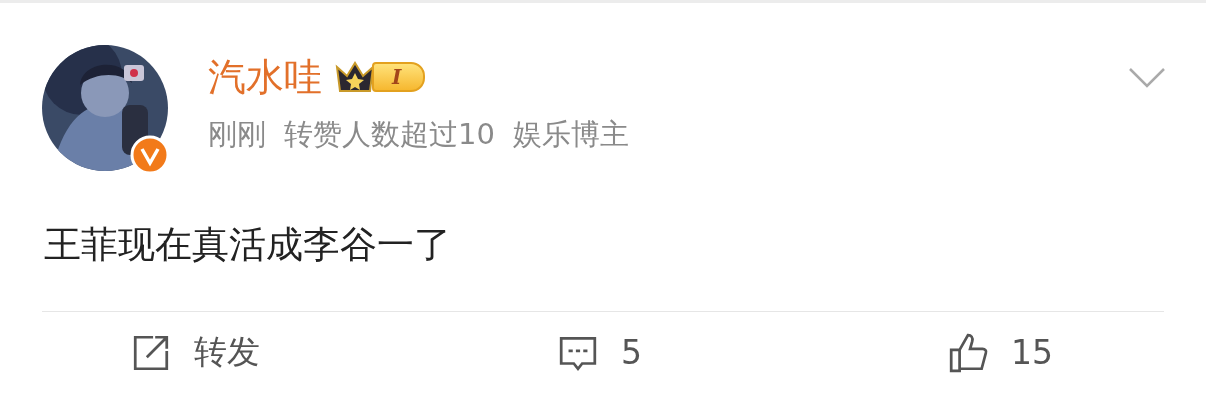 Image resolution: width=1206 pixels, height=410 pixels. Describe the element at coordinates (389, 134) in the screenshot. I see `post-meta: 转赞人数超过10` at that location.